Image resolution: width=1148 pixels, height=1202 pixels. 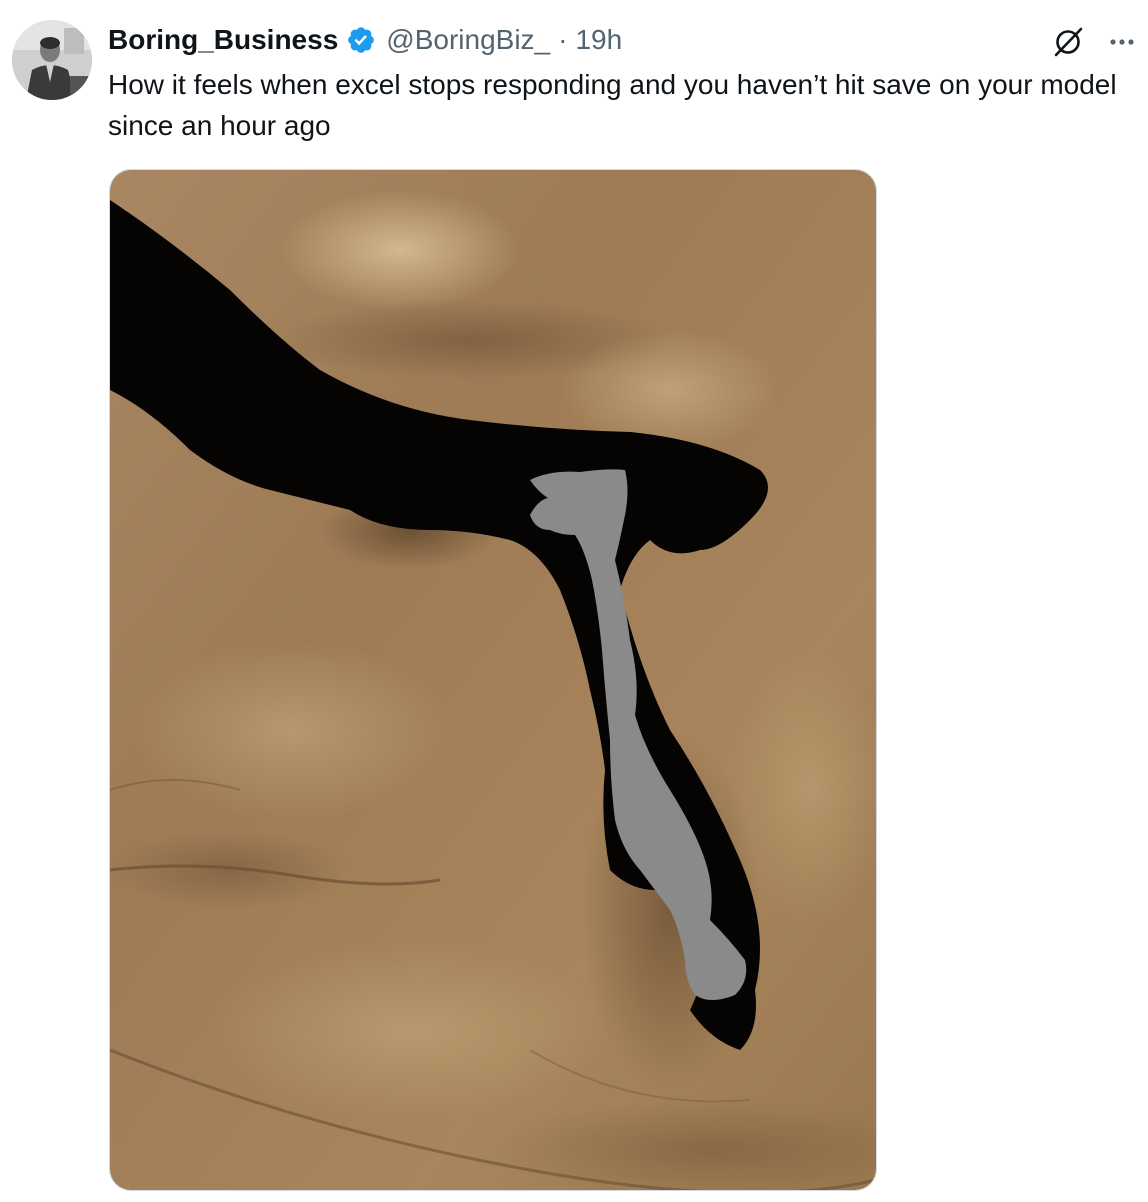 I want to click on tweet-header: Boring_Business @BoringBiz_ · 19h, so click(x=365, y=40).